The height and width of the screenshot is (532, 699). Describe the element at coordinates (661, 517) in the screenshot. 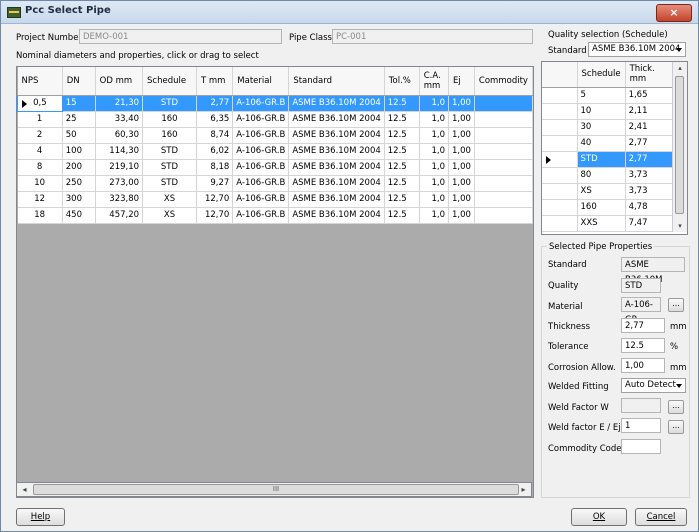

I see `cancel-button: Cancel` at that location.